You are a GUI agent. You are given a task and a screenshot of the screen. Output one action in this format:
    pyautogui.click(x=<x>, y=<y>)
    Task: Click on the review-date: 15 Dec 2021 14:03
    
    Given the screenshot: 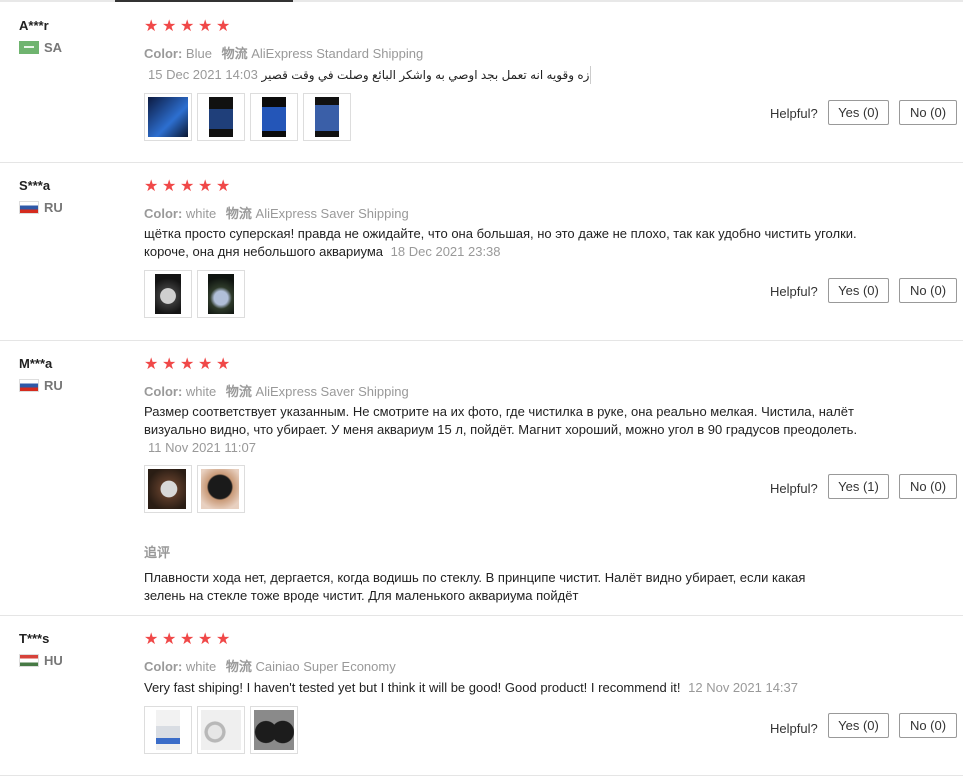 What is the action you would take?
    pyautogui.click(x=203, y=74)
    